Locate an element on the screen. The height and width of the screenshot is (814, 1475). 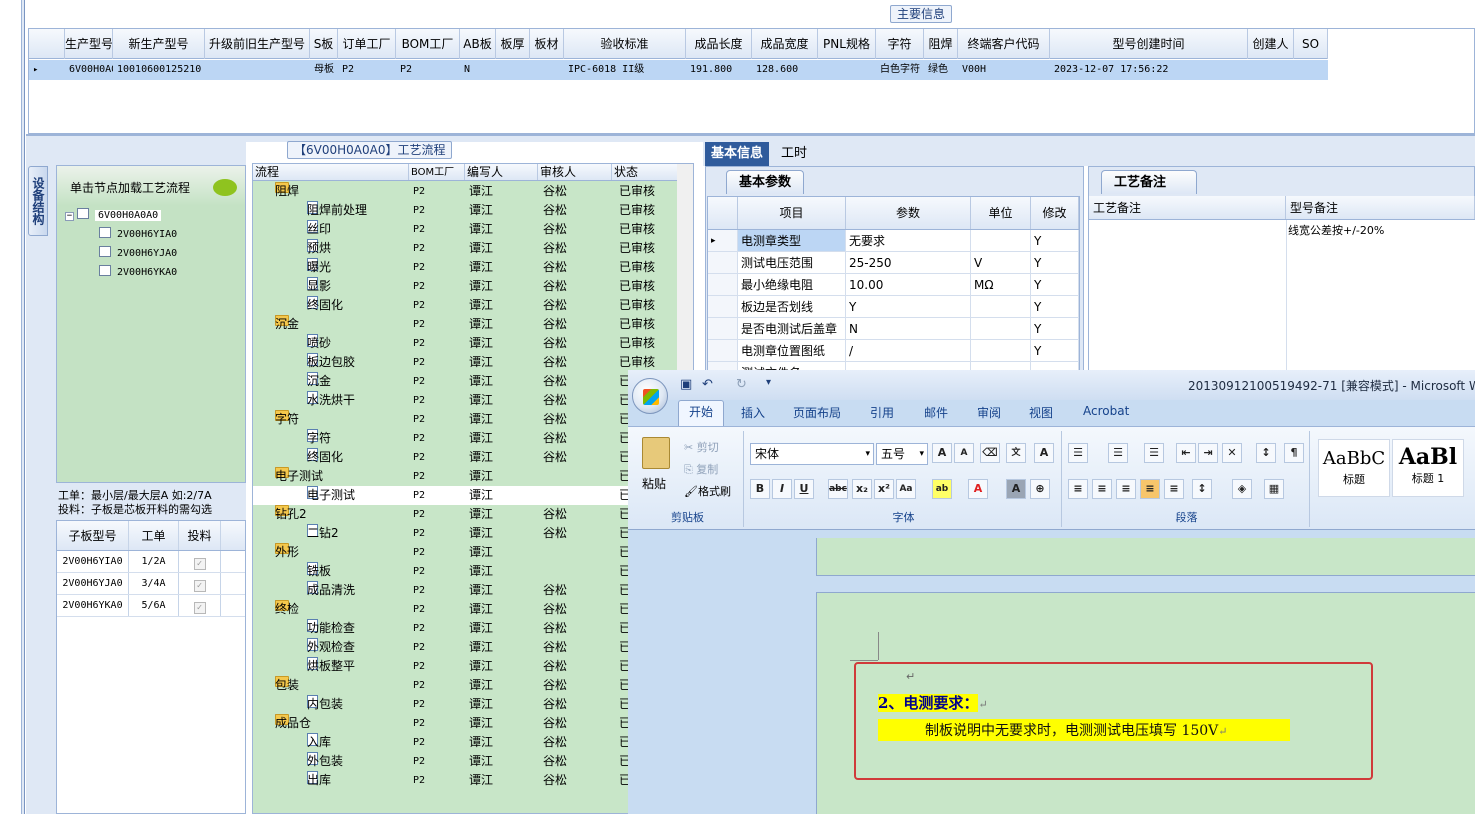
process-row: 丝印 P2 谭江 谷松 已审核 is located at coordinates (473, 229).